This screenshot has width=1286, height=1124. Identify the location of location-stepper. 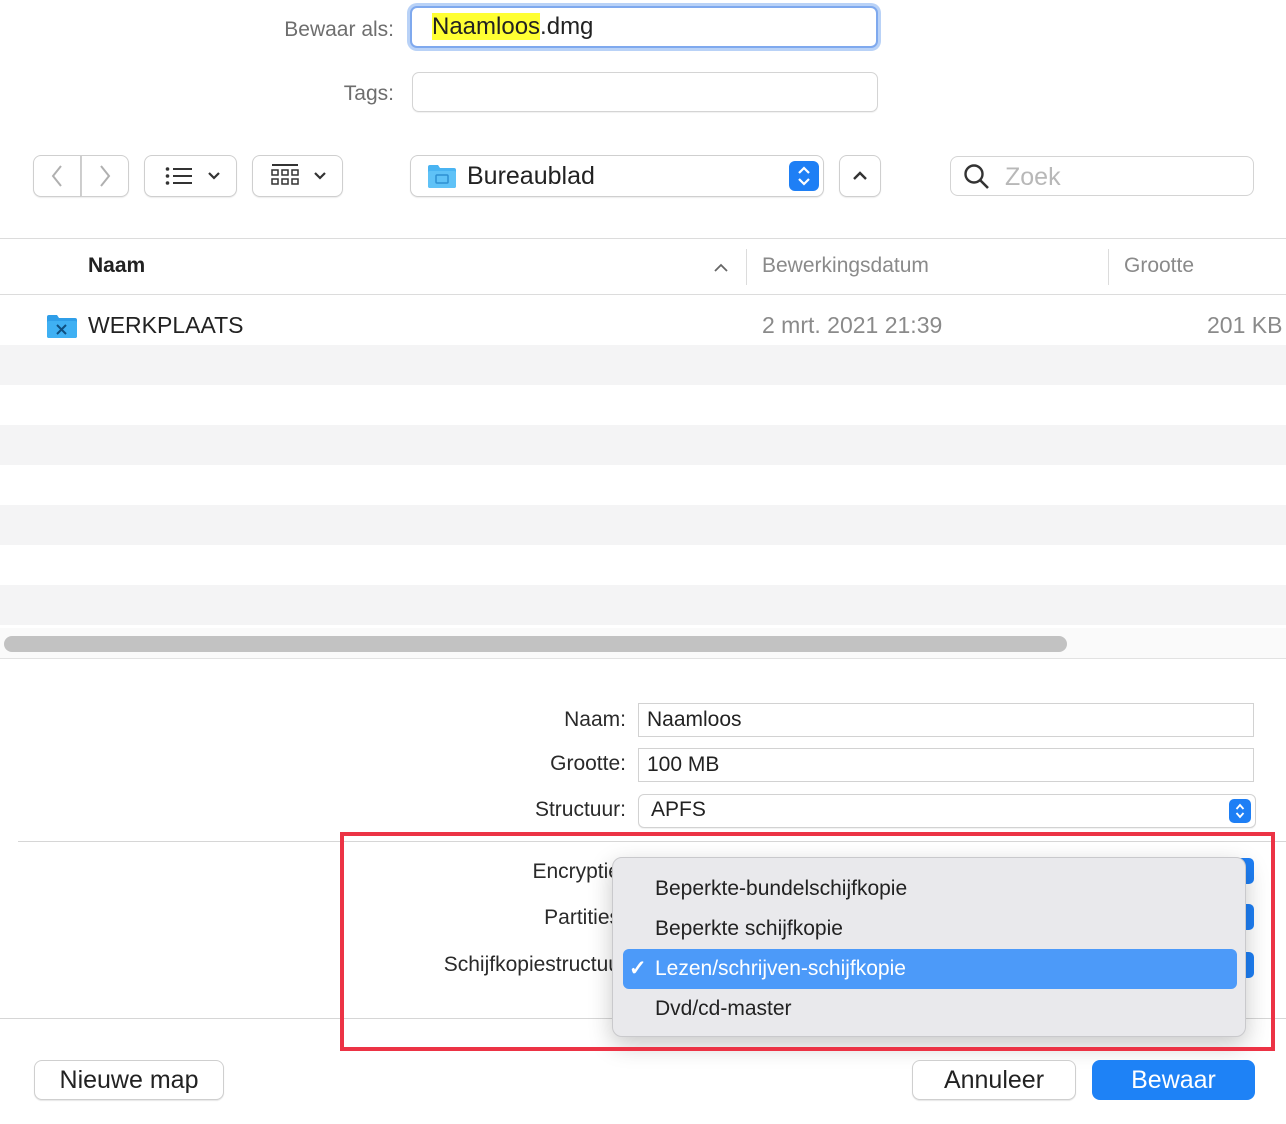
(804, 176).